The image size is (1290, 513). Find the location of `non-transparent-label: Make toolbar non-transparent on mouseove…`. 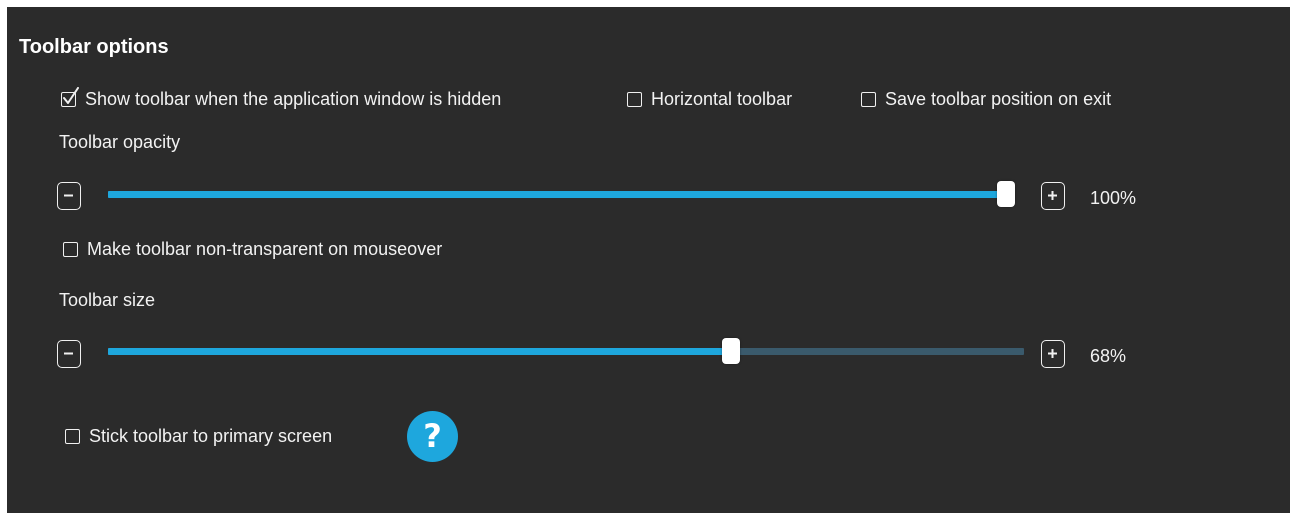

non-transparent-label: Make toolbar non-transparent on mouseove… is located at coordinates (265, 249).